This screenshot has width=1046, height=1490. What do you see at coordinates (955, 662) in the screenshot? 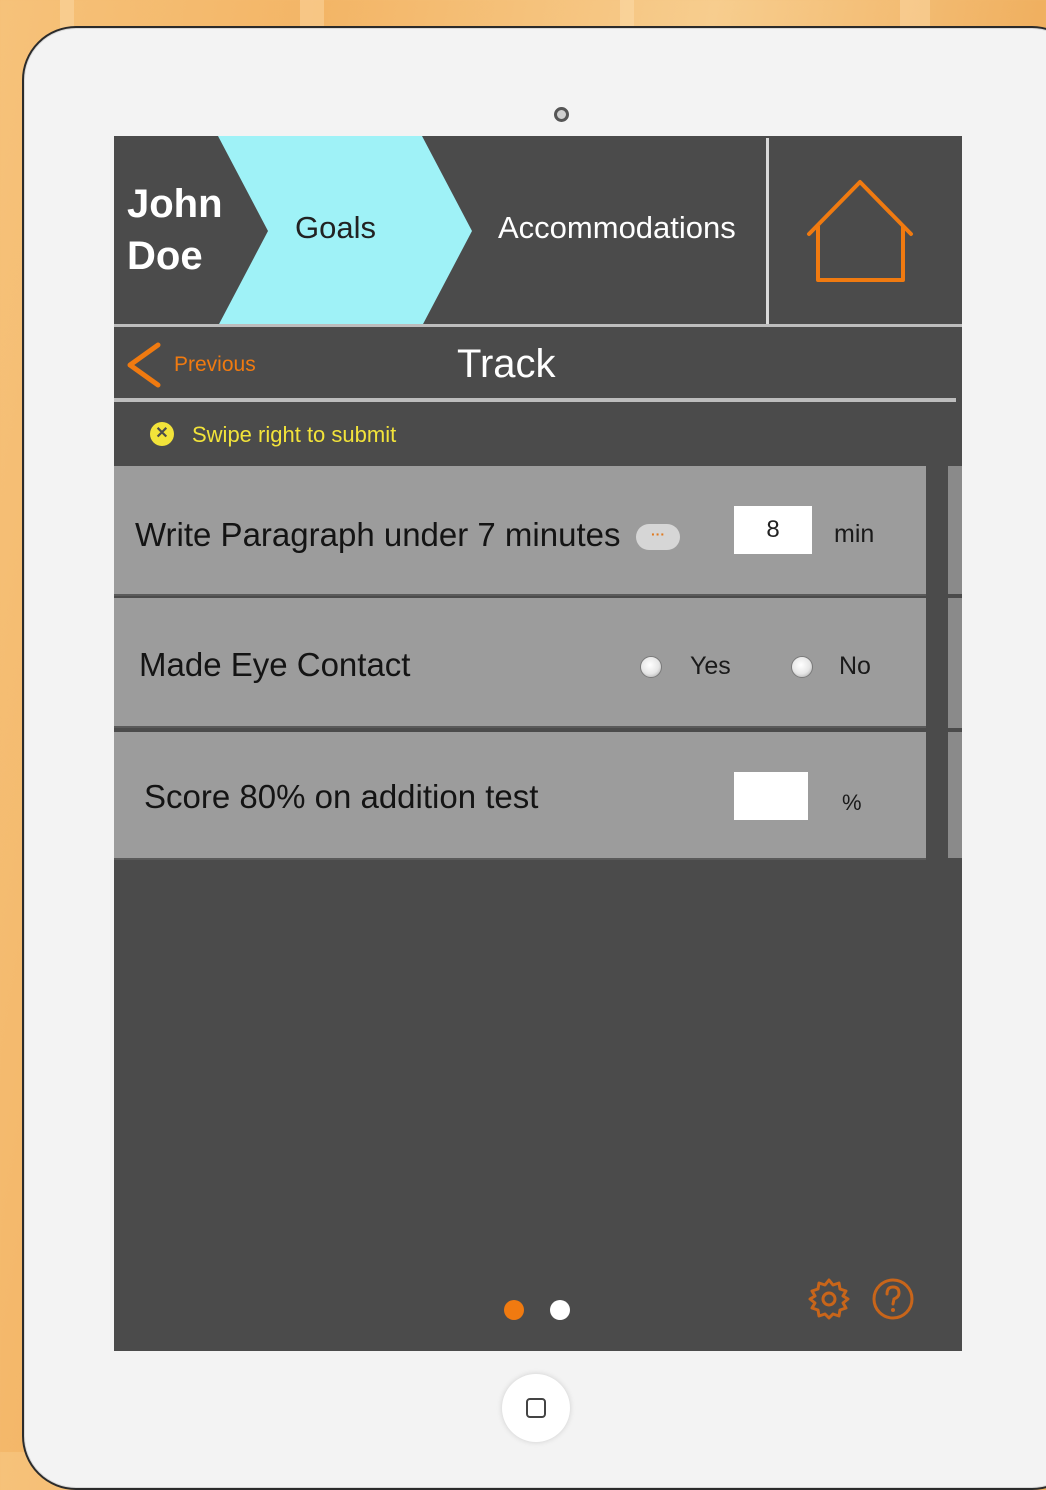
I see `next-page-preview` at bounding box center [955, 662].